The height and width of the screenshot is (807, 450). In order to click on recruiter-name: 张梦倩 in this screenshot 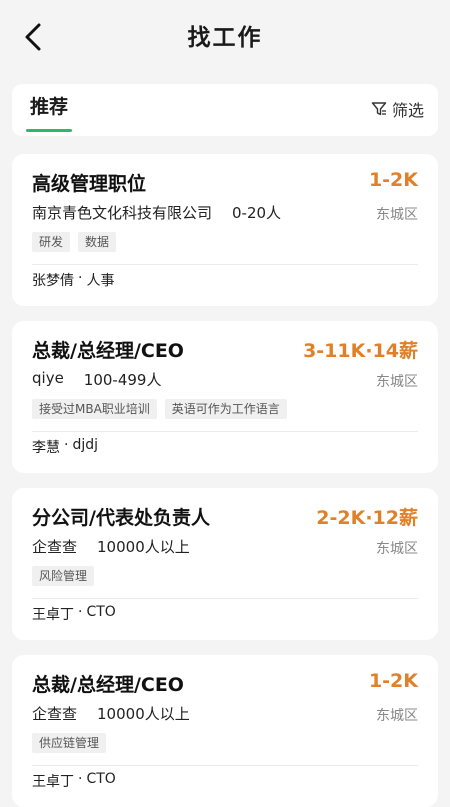, I will do `click(53, 281)`.